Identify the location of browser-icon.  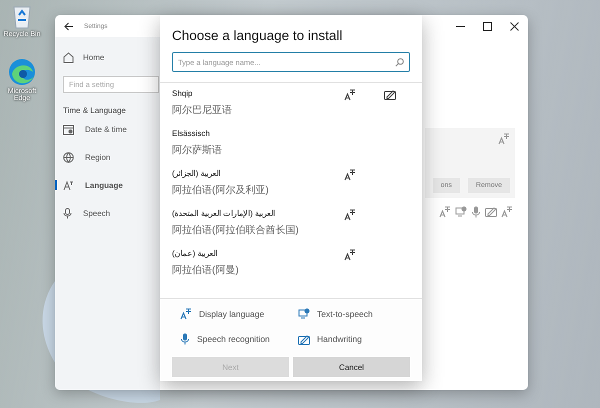
(22, 72).